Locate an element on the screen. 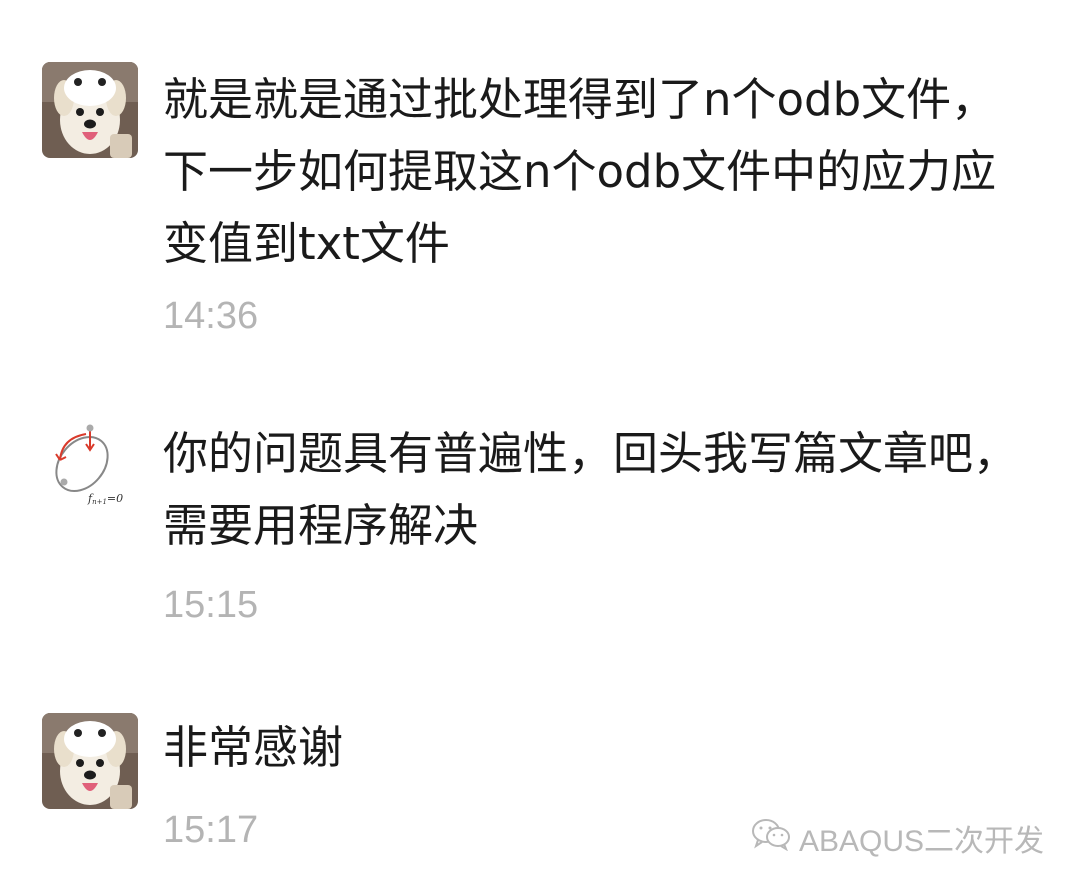  formula-avatar-image: fn+1=0 is located at coordinates (90, 464).